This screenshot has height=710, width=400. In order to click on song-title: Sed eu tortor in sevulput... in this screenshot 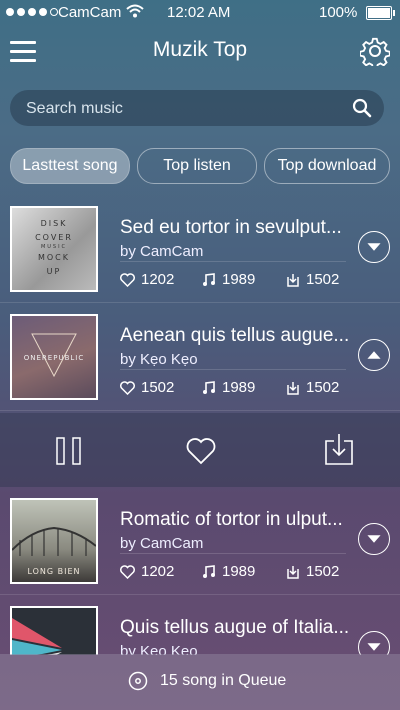, I will do `click(231, 227)`.